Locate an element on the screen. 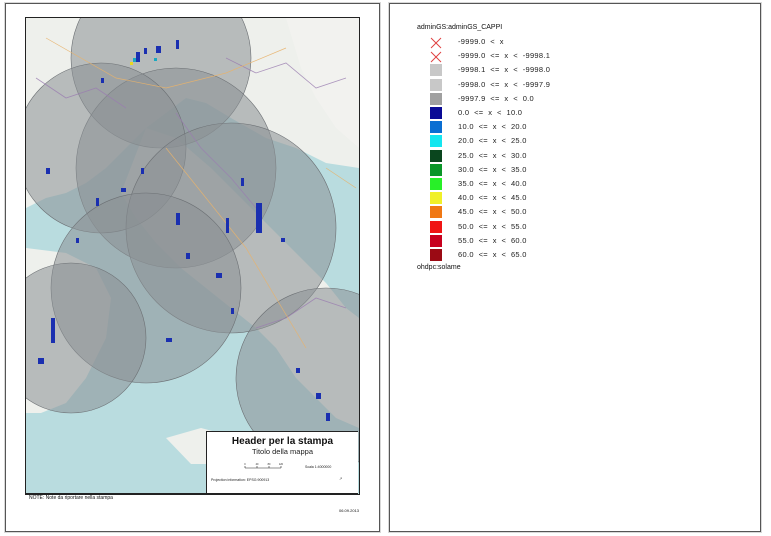 The width and height of the screenshot is (771, 536). legend-entry-label: 60.0 <= x < 65.0 is located at coordinates (492, 254).